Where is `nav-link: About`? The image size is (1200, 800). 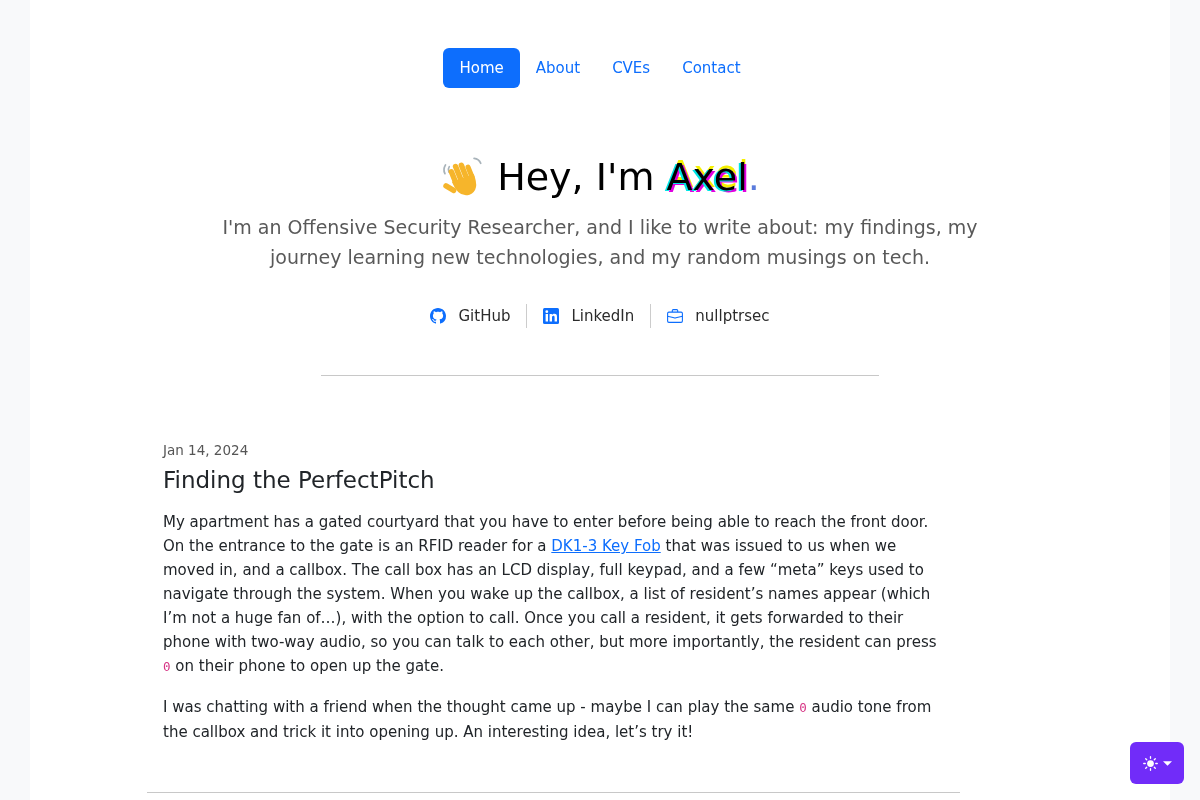 nav-link: About is located at coordinates (558, 68).